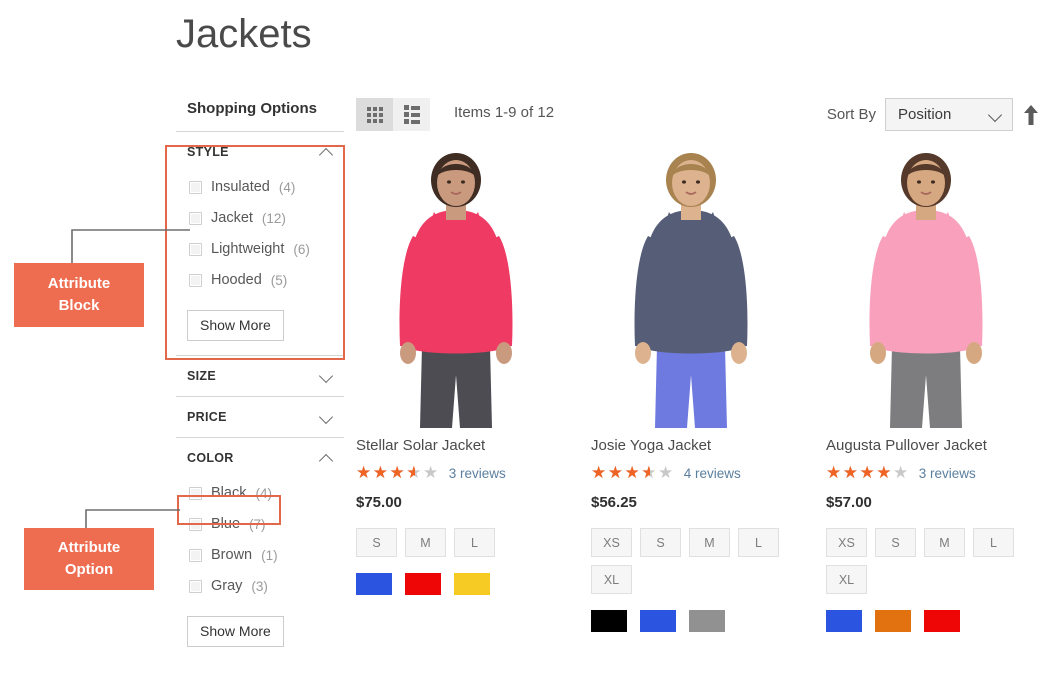 The width and height of the screenshot is (1064, 677). Describe the element at coordinates (252, 108) in the screenshot. I see `sidebar-heading: Shopping Options` at that location.